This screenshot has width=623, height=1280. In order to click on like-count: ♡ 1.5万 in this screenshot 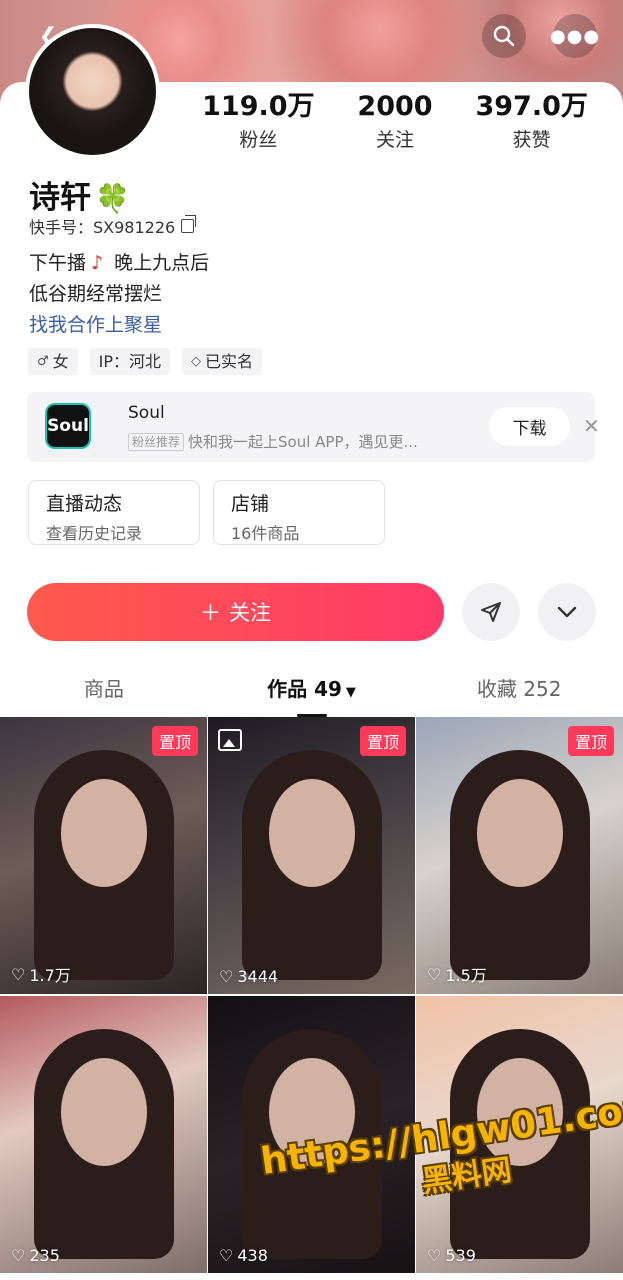, I will do `click(457, 974)`.